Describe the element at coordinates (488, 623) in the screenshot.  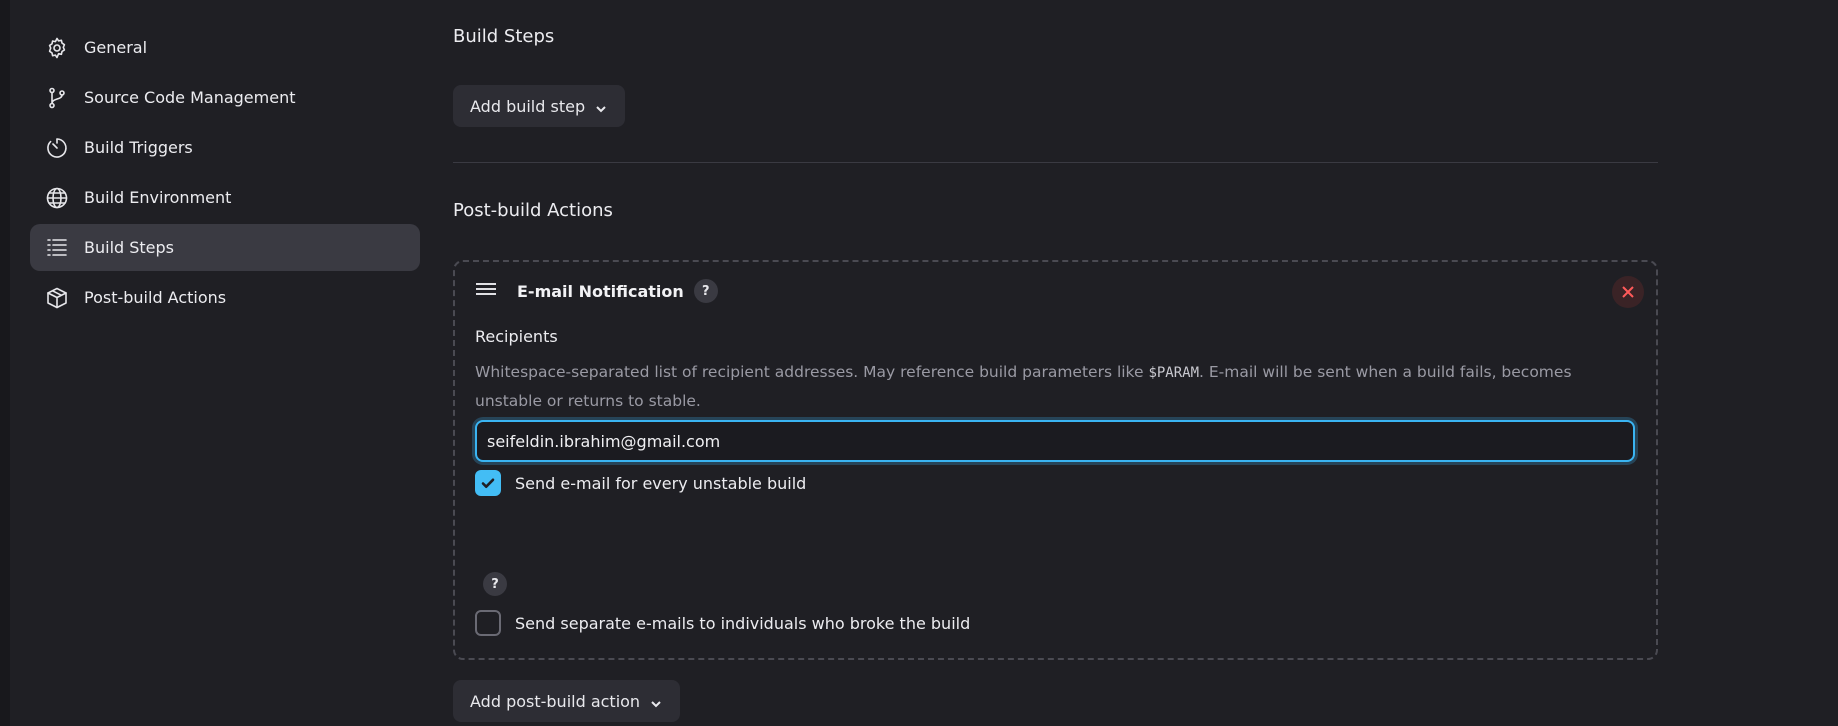
I see `separate-emails-checkbox` at that location.